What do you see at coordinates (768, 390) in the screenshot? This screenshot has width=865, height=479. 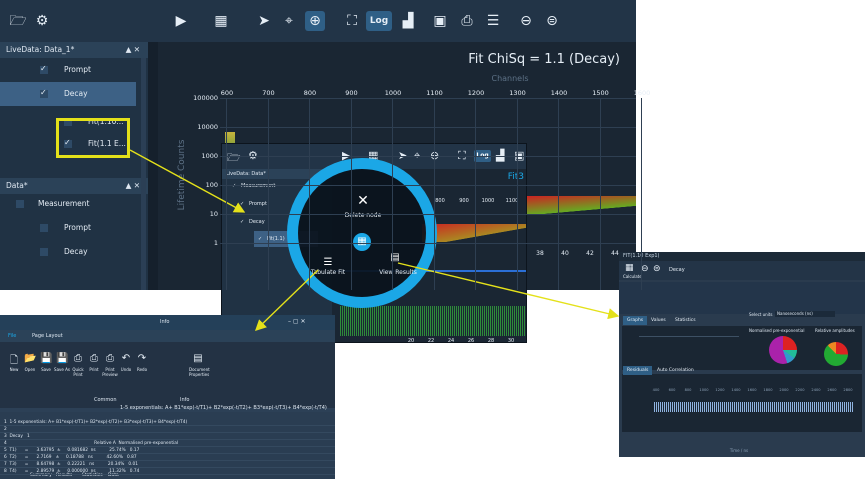 I see `residuals-x-tick: 1800` at bounding box center [768, 390].